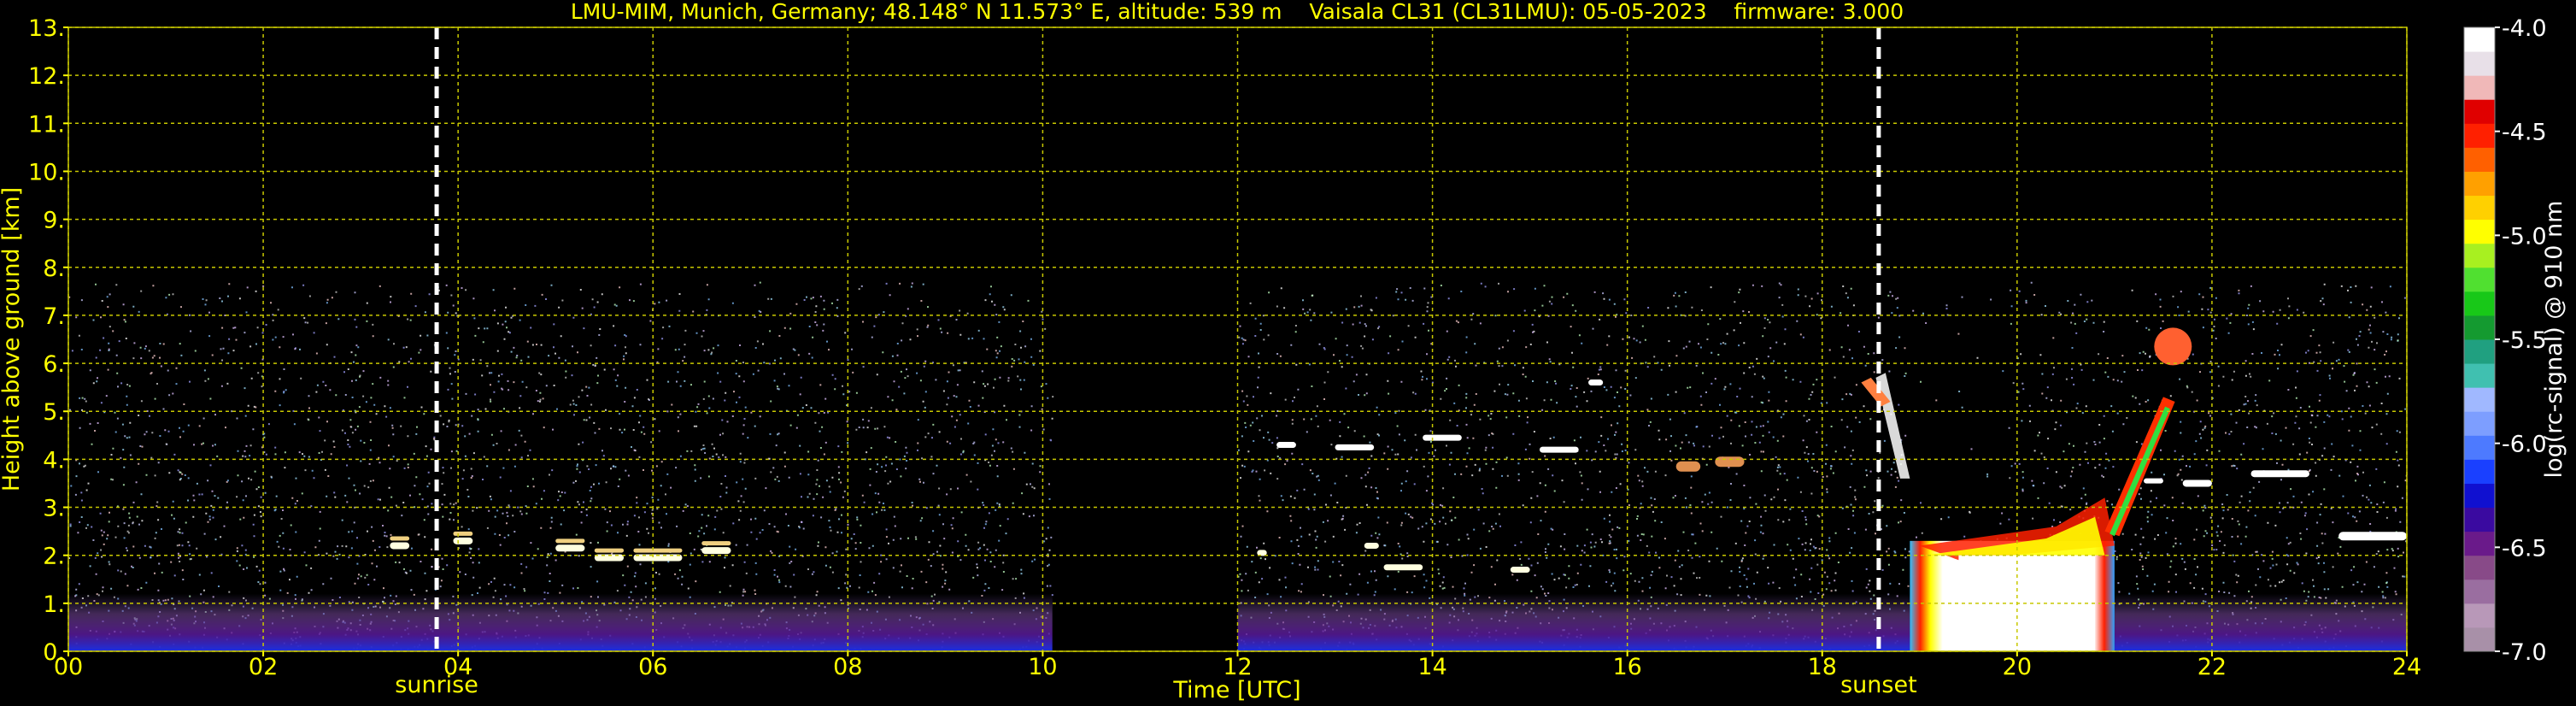  What do you see at coordinates (54, 412) in the screenshot?
I see `y-tick-label: 5.` at bounding box center [54, 412].